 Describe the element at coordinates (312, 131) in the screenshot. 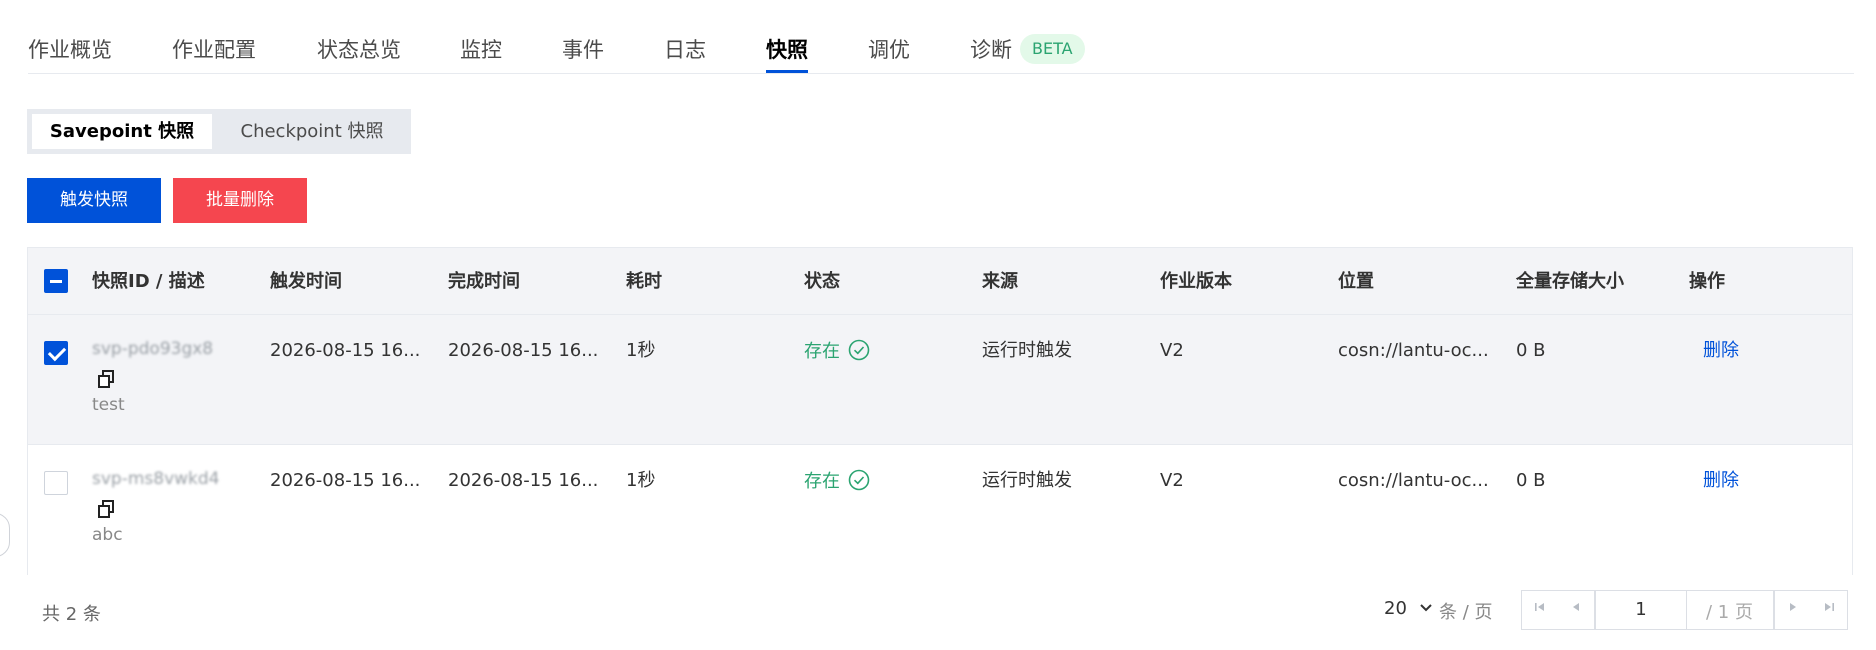

I see `segment-checkpoint: Checkpoint 快照` at that location.